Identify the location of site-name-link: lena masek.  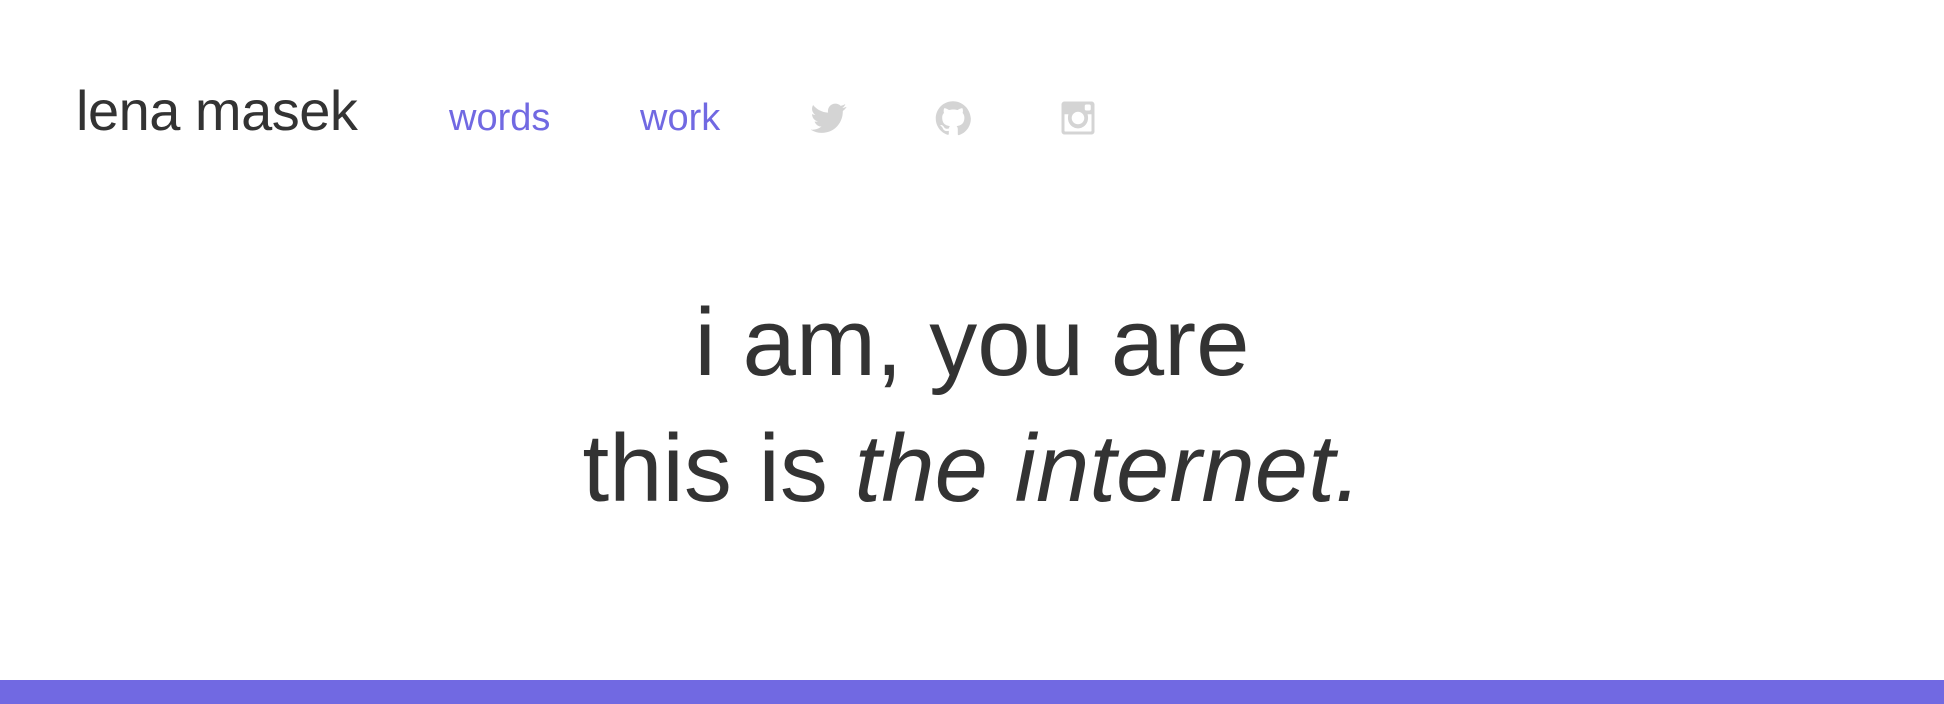
(217, 111).